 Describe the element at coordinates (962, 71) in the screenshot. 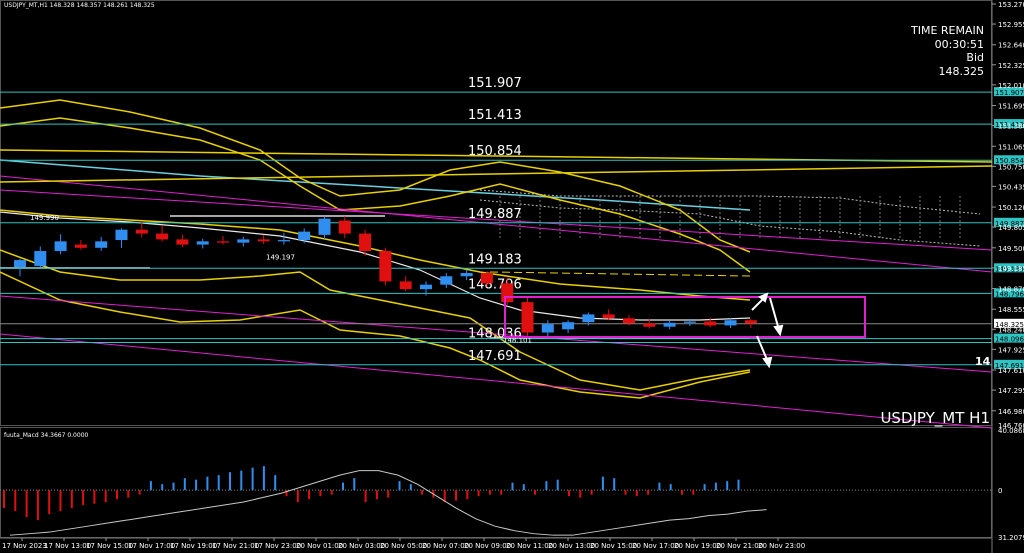

I see `bid-value: 148.325` at that location.